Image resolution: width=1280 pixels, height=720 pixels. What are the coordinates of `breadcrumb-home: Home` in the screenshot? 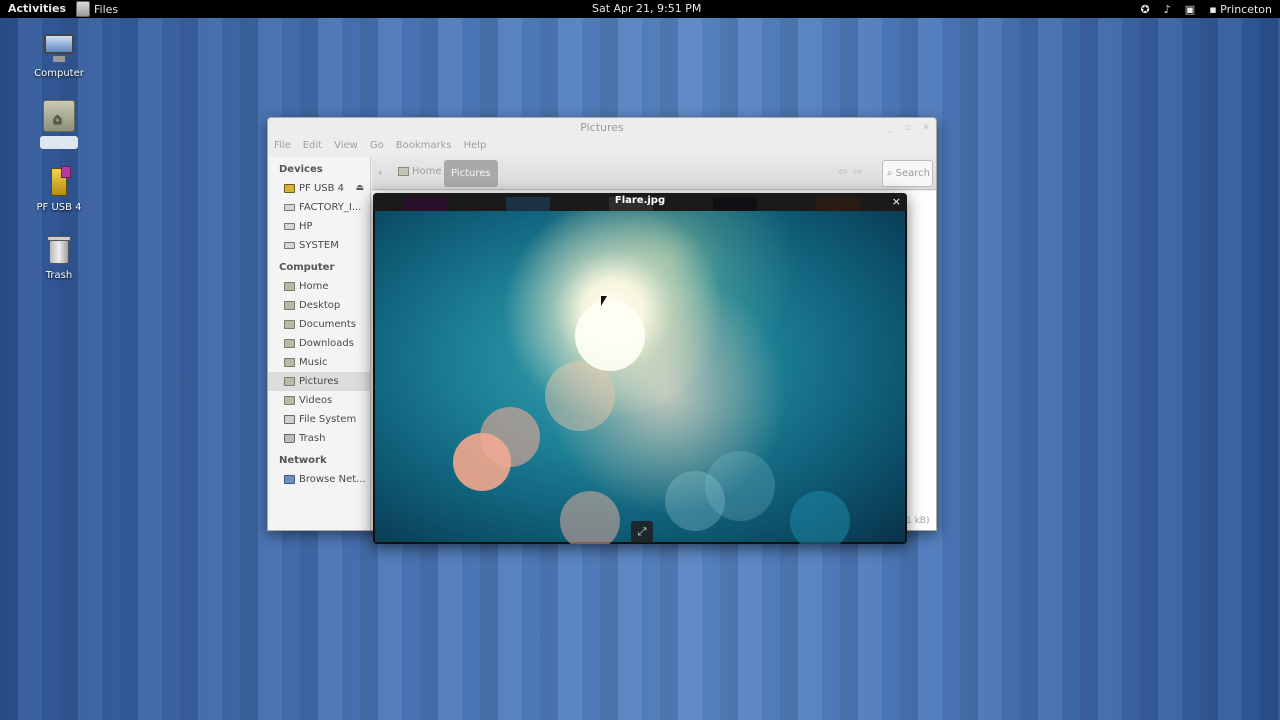 It's located at (420, 171).